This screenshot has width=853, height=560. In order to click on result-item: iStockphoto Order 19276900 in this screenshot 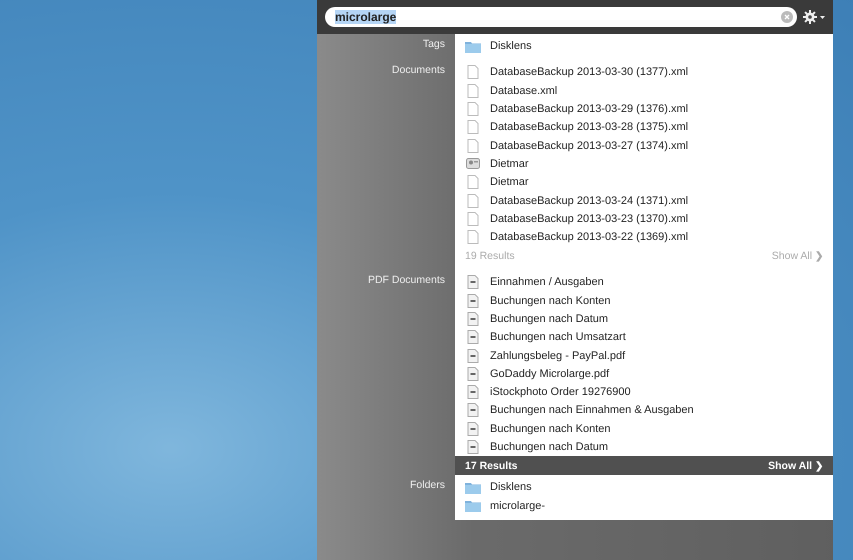, I will do `click(644, 392)`.